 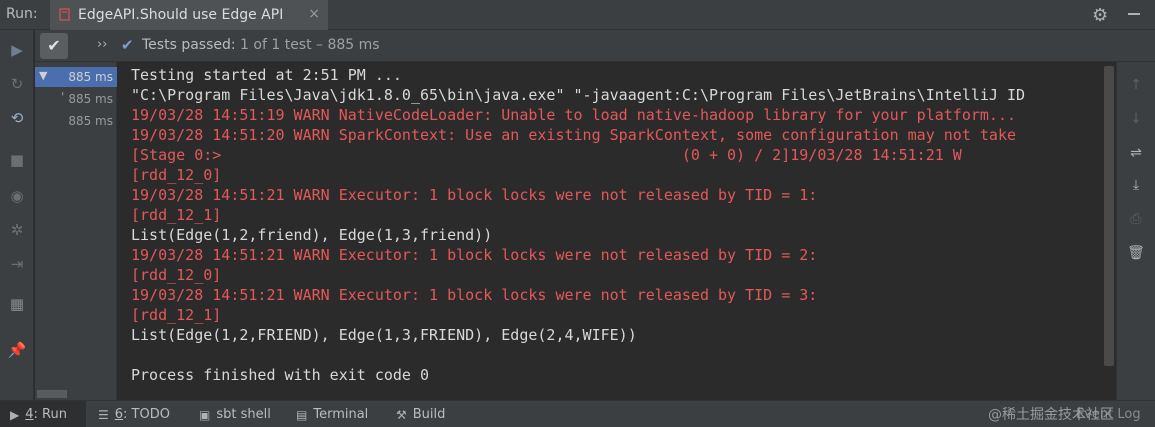 I want to click on test-status-text: Tests passed: 1 of 1 test – 885 ms, so click(x=261, y=45).